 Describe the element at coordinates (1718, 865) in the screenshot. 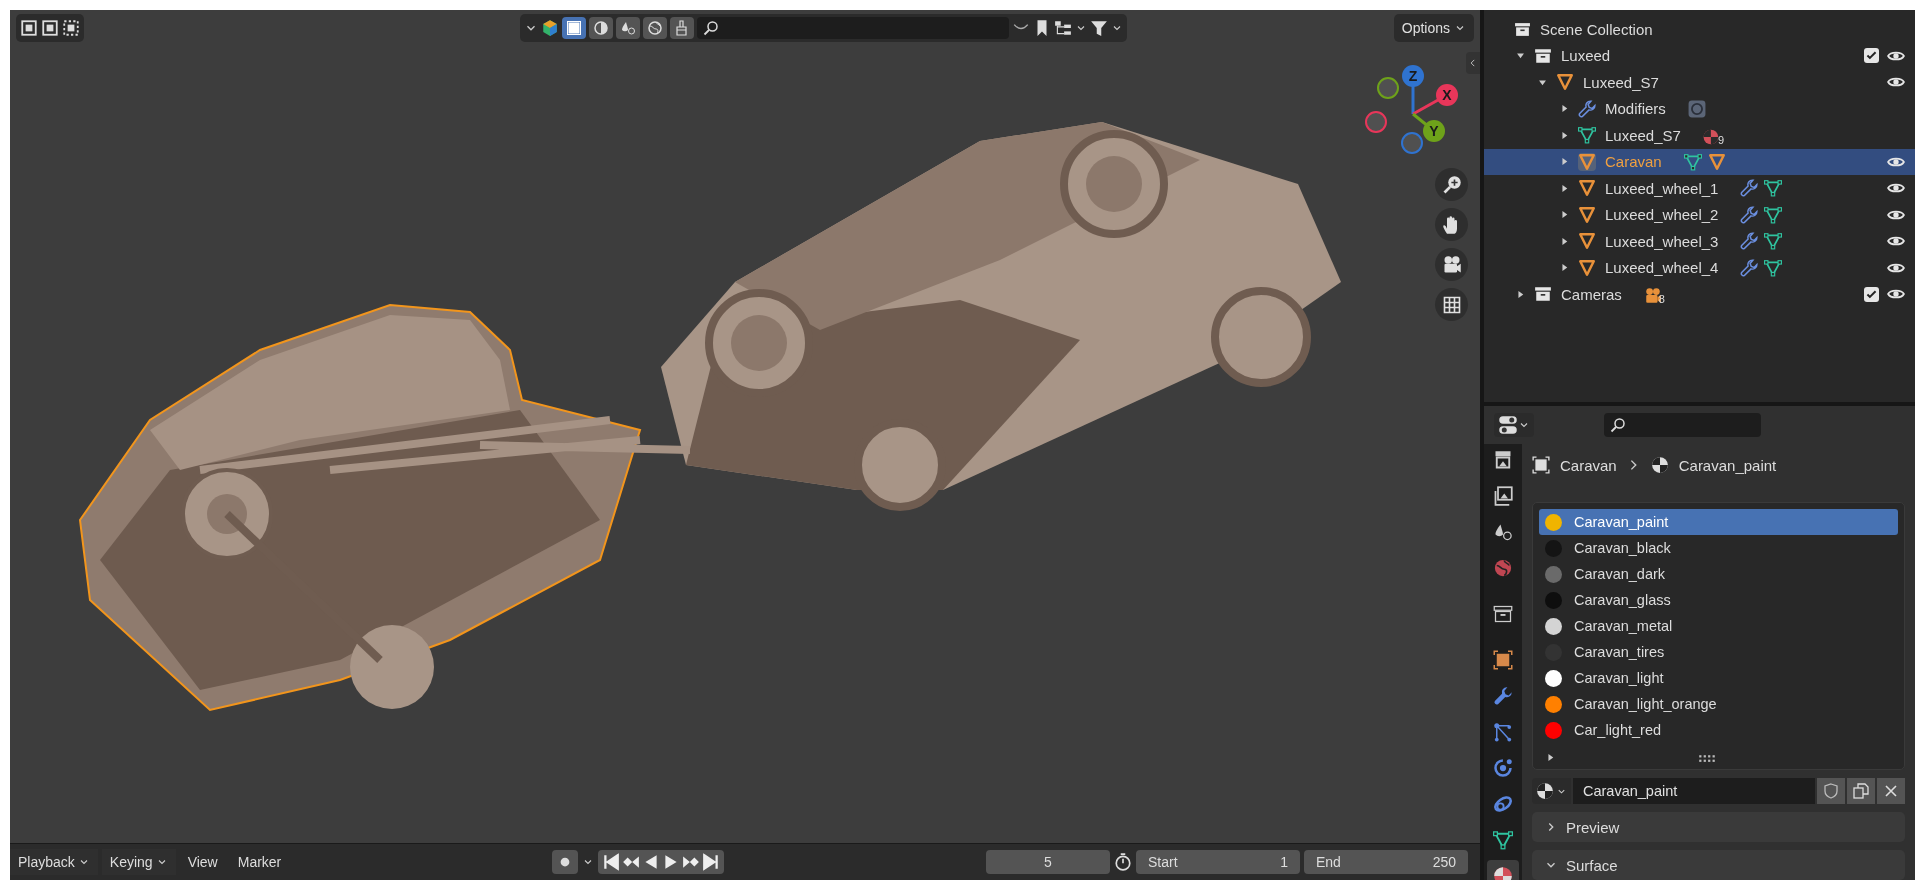

I see `panel-header: Surface` at that location.